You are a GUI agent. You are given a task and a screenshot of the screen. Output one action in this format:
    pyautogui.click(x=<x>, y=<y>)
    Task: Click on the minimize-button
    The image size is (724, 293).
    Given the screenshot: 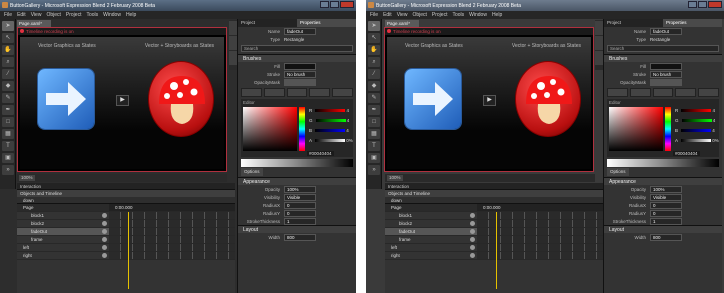 What is the action you would take?
    pyautogui.click(x=324, y=4)
    